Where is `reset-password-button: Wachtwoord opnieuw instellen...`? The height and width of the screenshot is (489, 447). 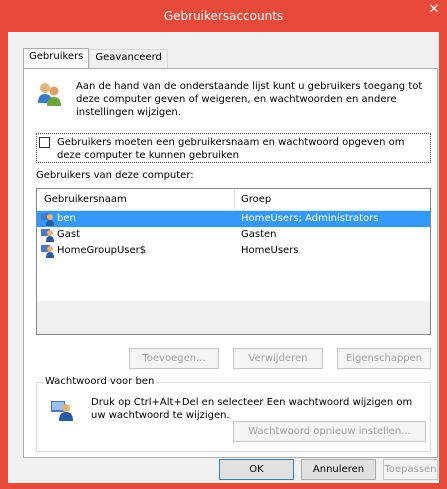
reset-password-button: Wachtwoord opnieuw instellen... is located at coordinates (329, 431).